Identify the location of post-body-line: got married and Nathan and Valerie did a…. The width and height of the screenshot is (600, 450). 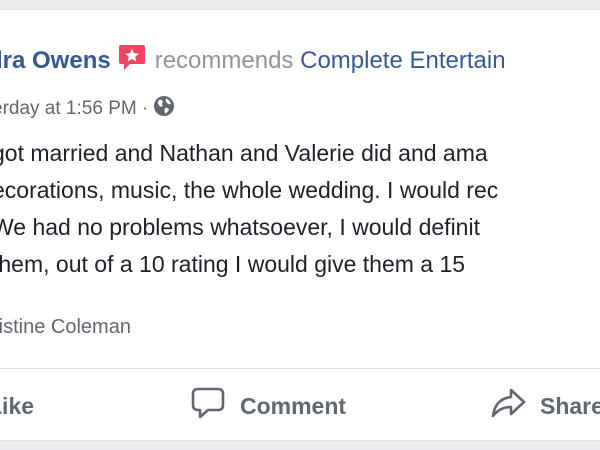
(244, 153).